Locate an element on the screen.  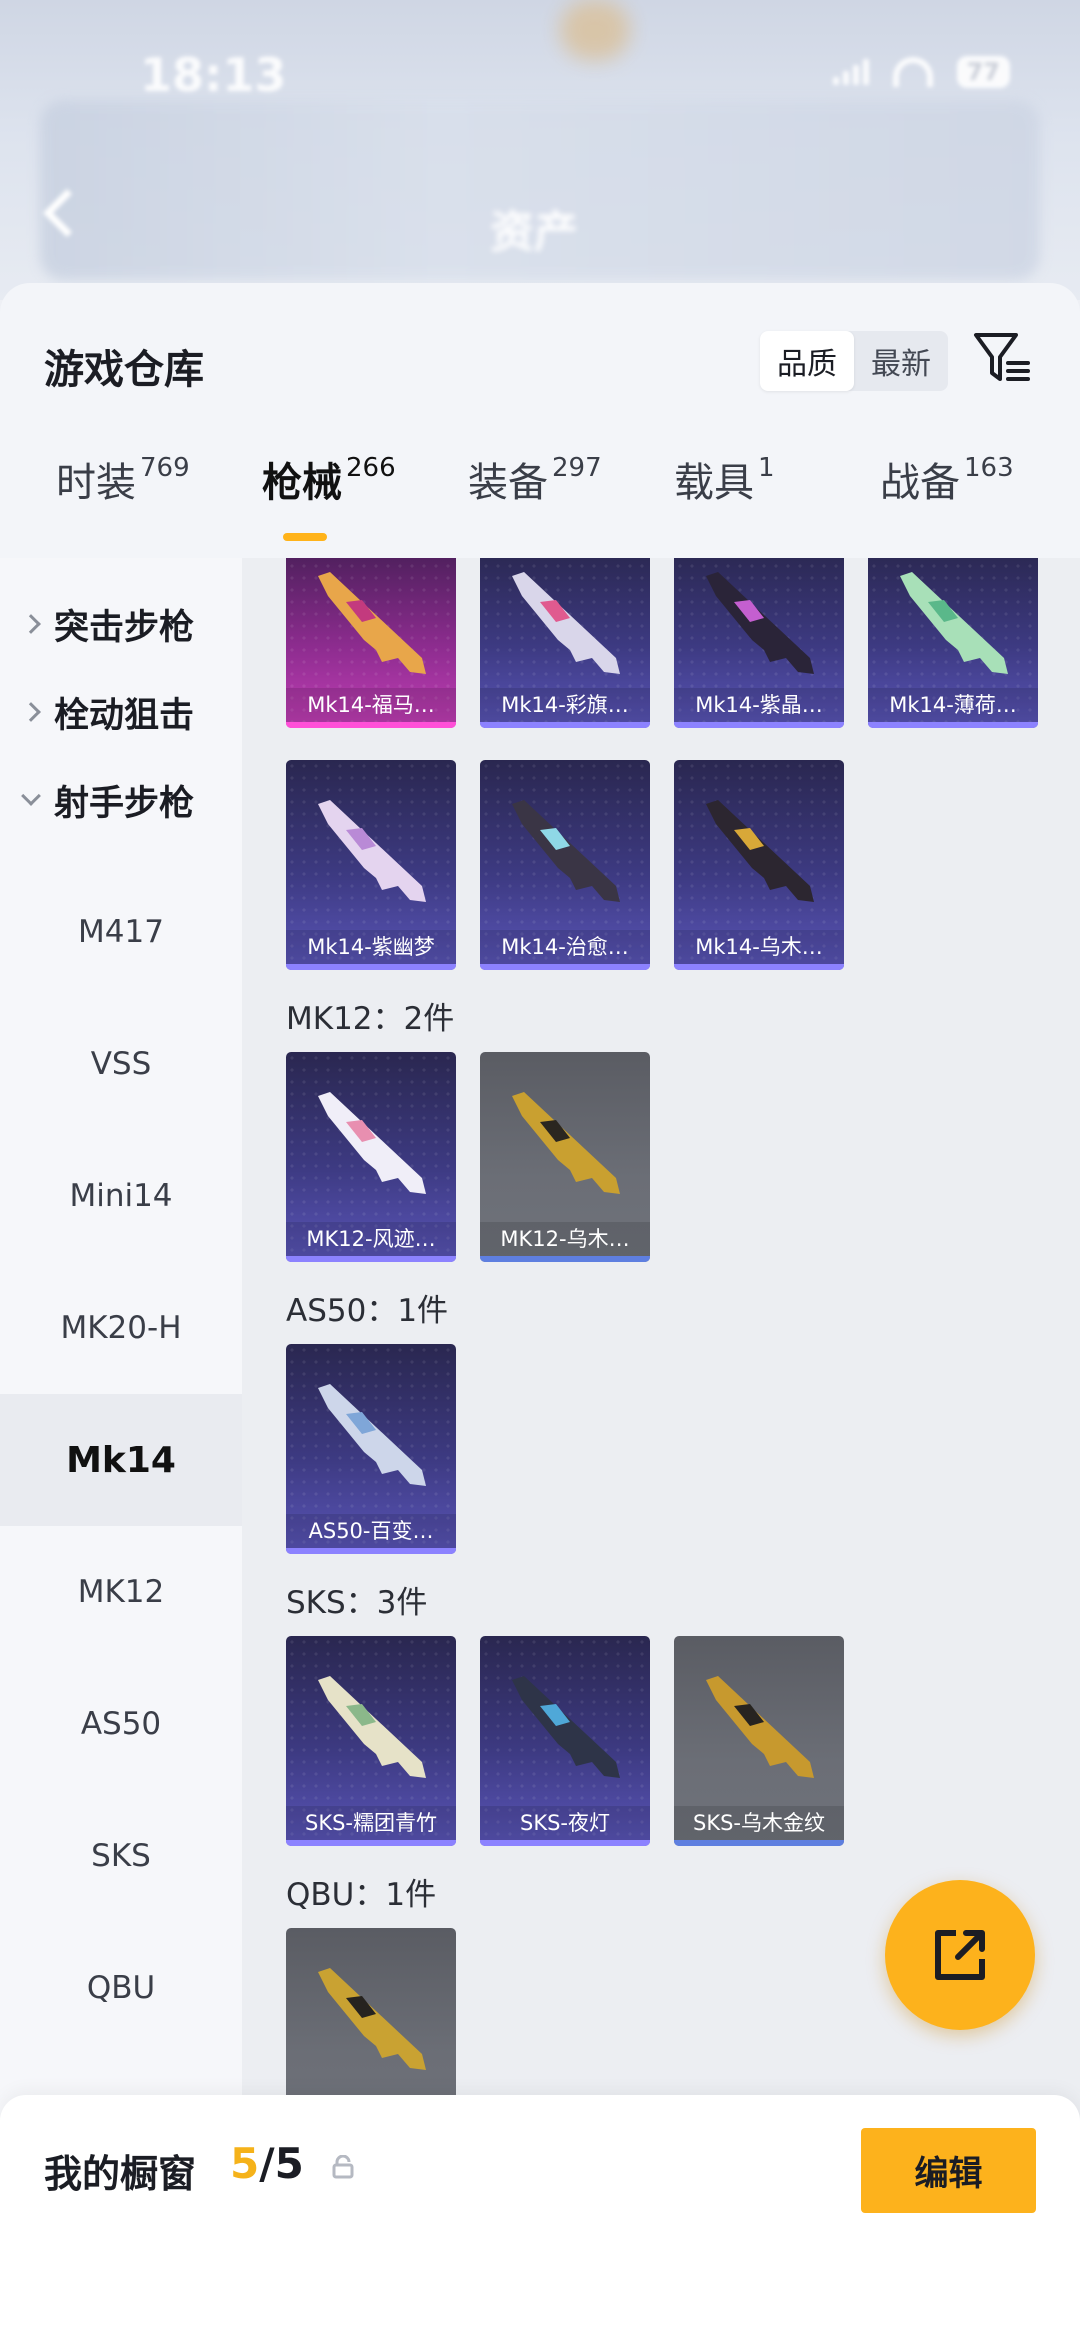
showcase-count: 5/5 is located at coordinates (267, 2163).